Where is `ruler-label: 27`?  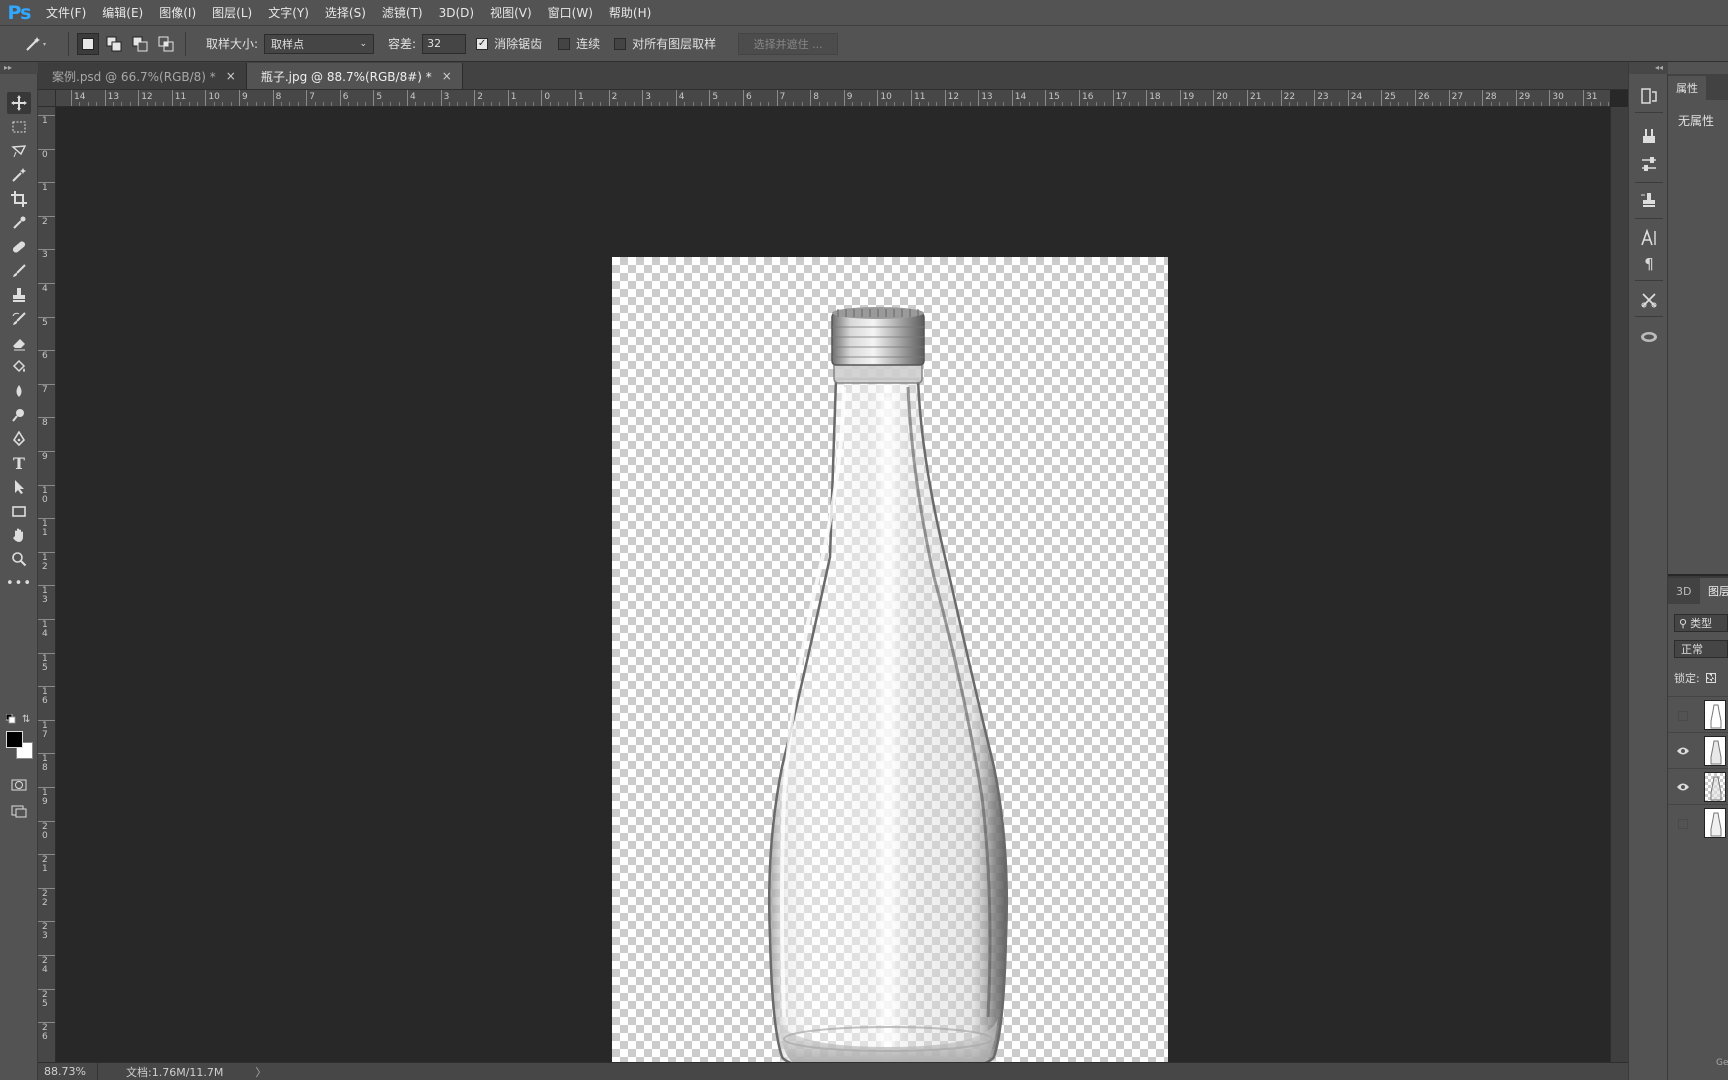 ruler-label: 27 is located at coordinates (1457, 97).